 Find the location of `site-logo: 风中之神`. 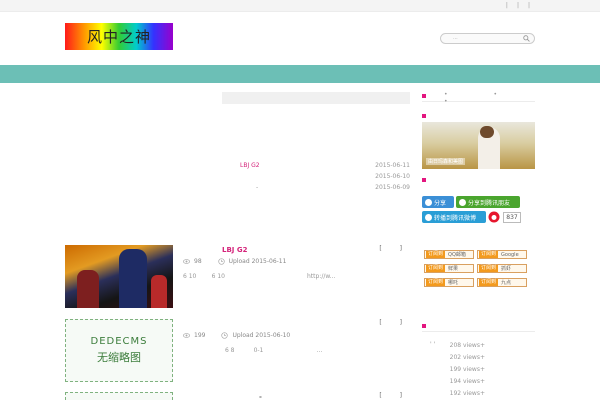

site-logo: 风中之神 is located at coordinates (119, 36).